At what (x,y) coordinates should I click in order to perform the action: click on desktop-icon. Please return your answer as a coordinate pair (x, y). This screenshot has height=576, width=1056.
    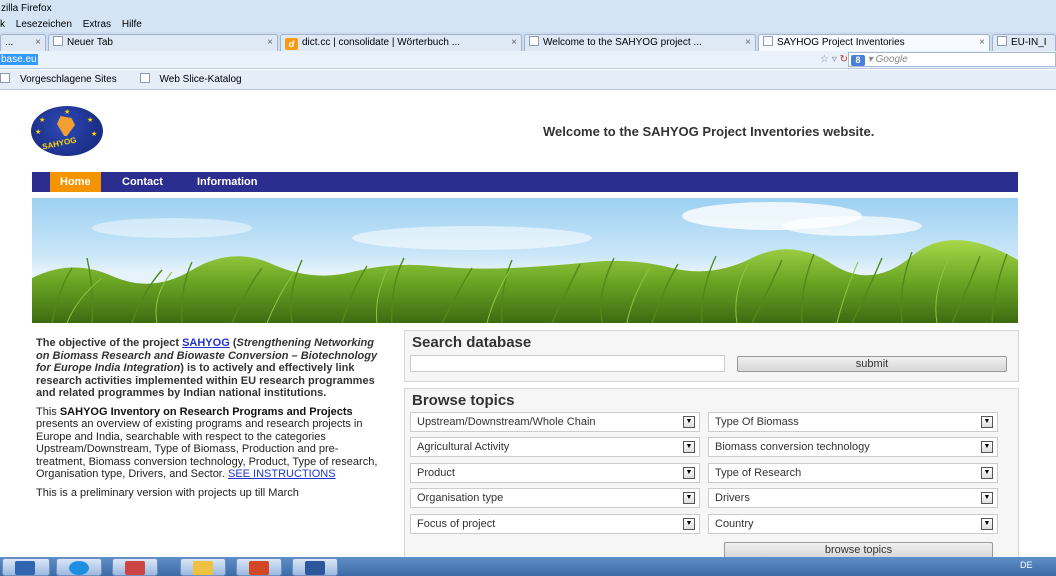
    Looking at the image, I should click on (25, 568).